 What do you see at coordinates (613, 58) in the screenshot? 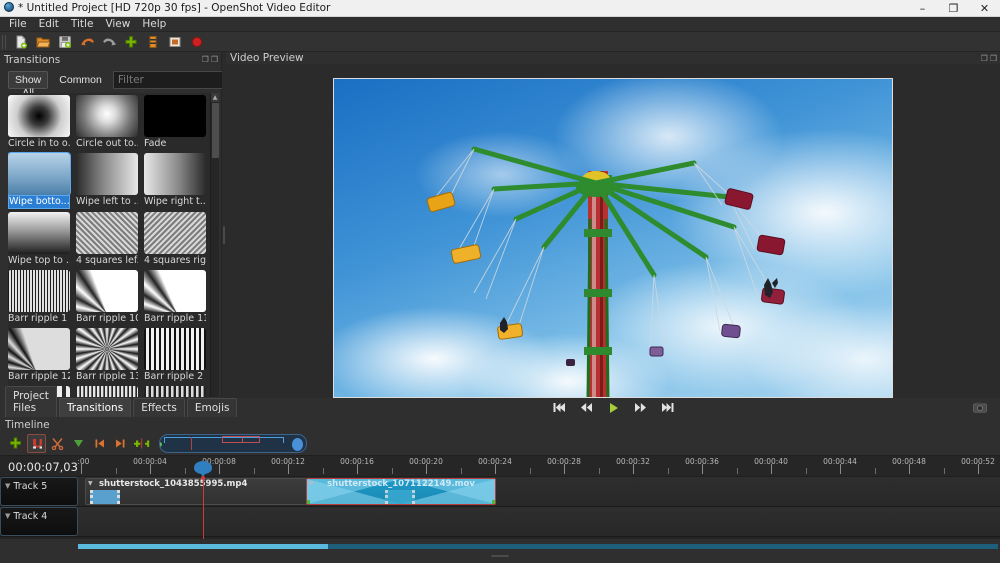
I see `preview-dock-title: Video Preview ❐ ❐` at bounding box center [613, 58].